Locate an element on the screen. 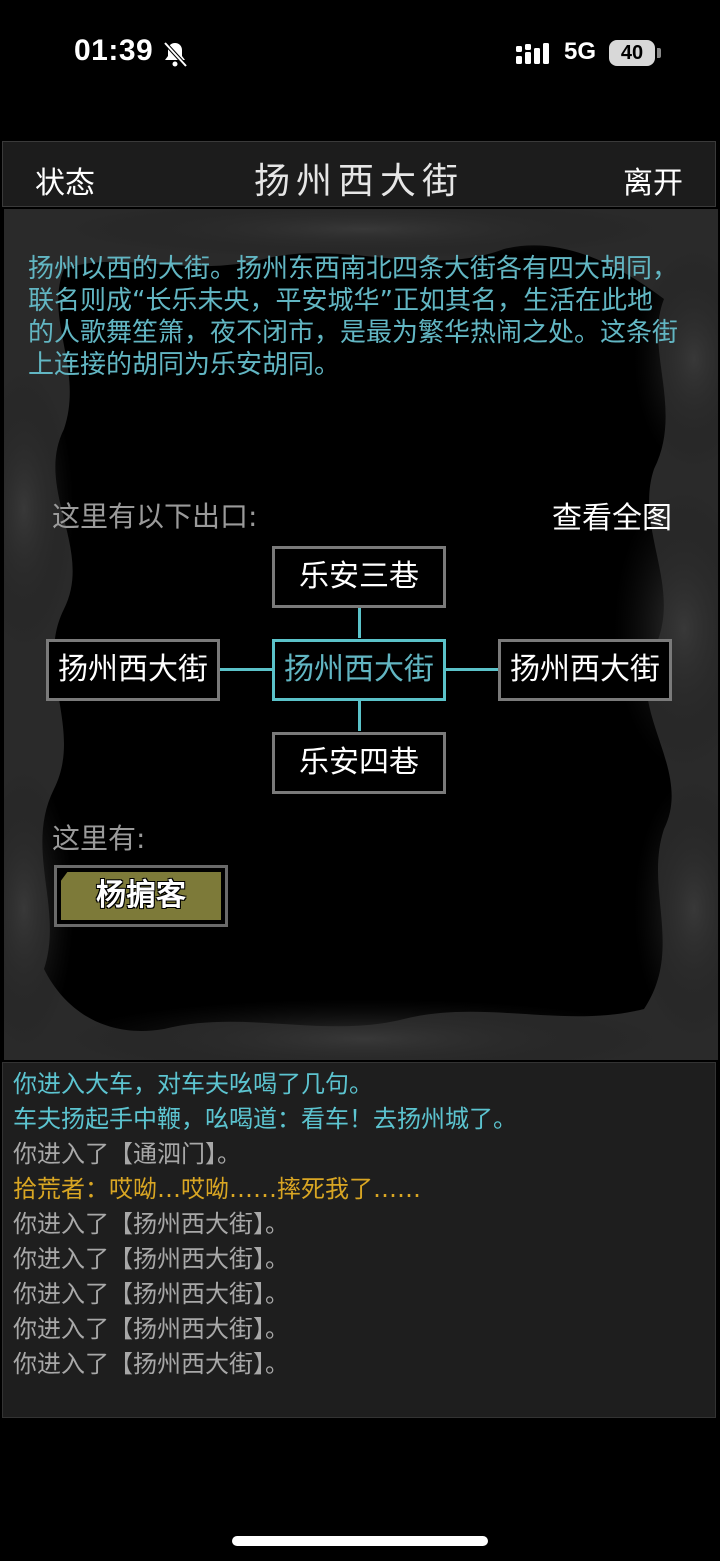 The height and width of the screenshot is (1561, 720). connector-north is located at coordinates (359, 623).